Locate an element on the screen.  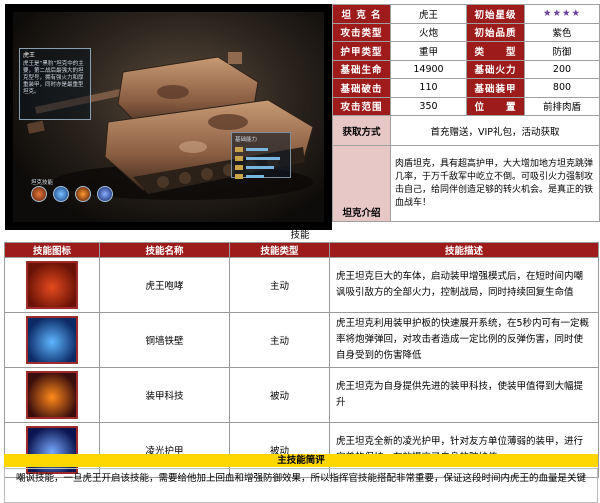
info-label: 初始星级 is located at coordinates (495, 14).